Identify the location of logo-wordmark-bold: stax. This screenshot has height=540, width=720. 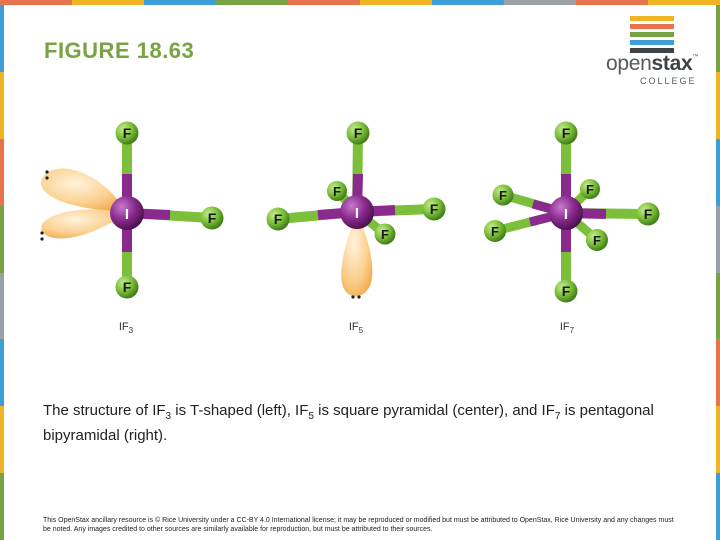
(672, 63).